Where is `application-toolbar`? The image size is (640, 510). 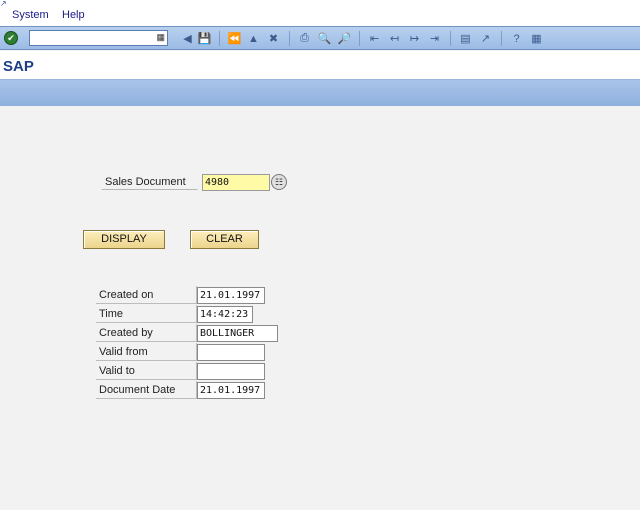 application-toolbar is located at coordinates (320, 93).